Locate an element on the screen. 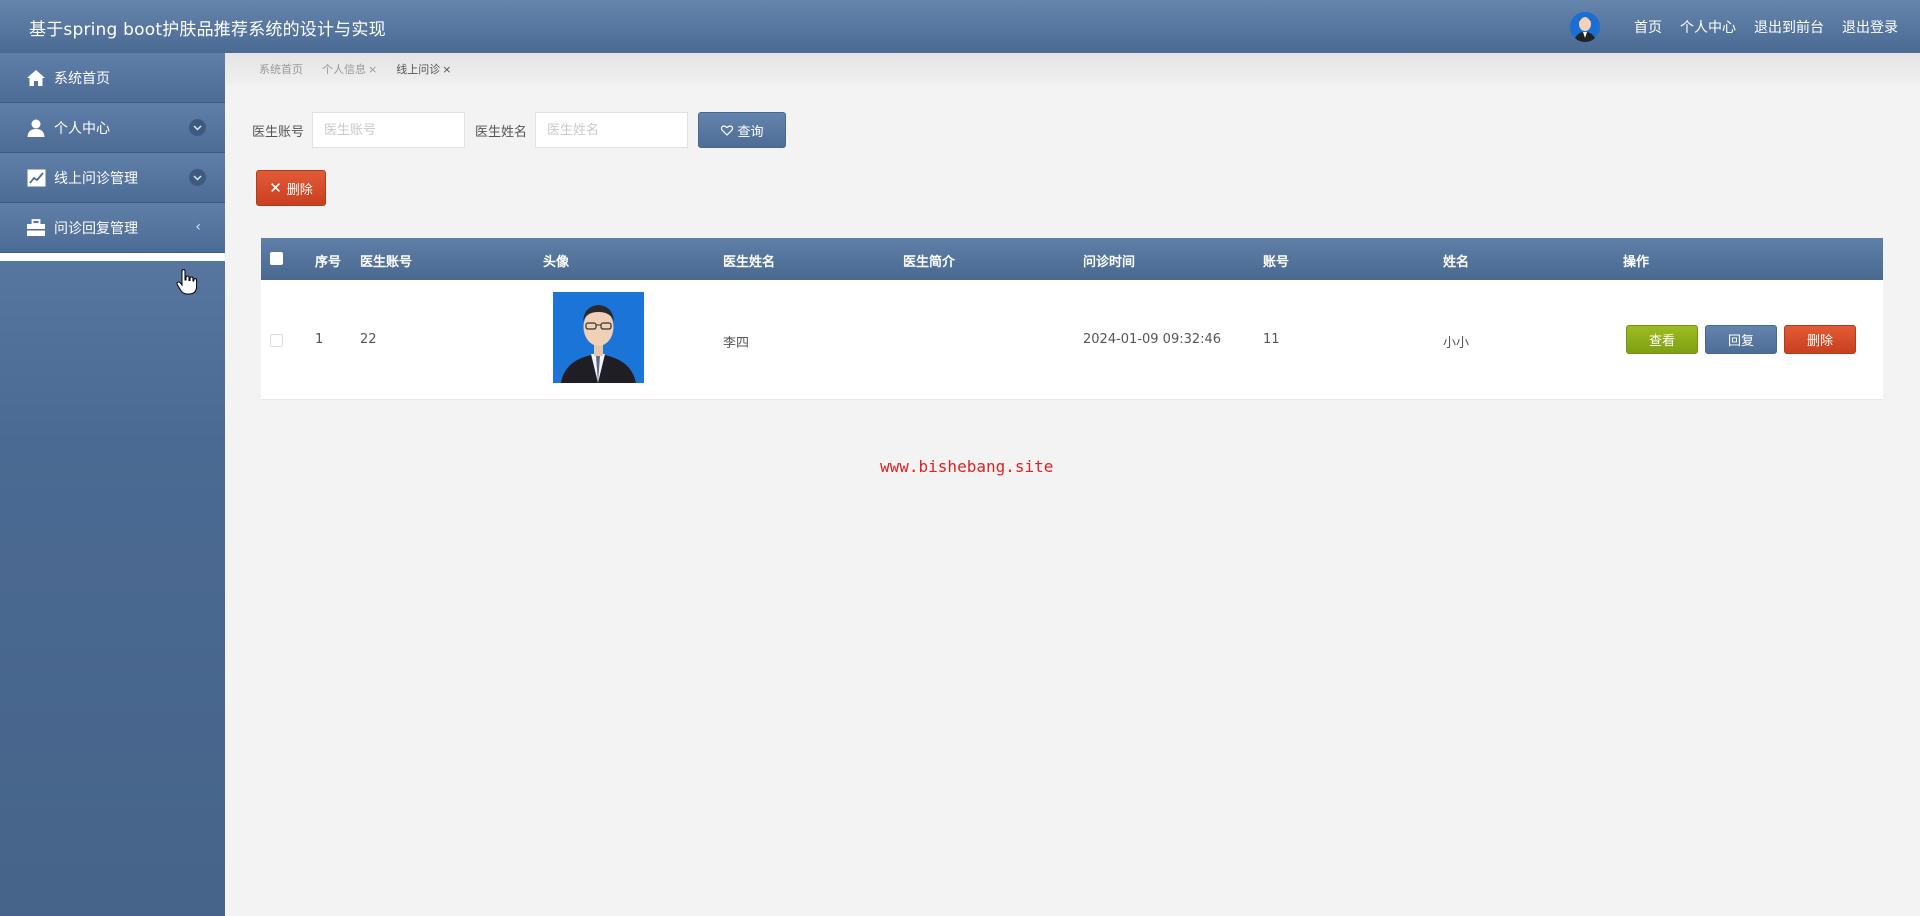  briefcase-icon is located at coordinates (36, 228).